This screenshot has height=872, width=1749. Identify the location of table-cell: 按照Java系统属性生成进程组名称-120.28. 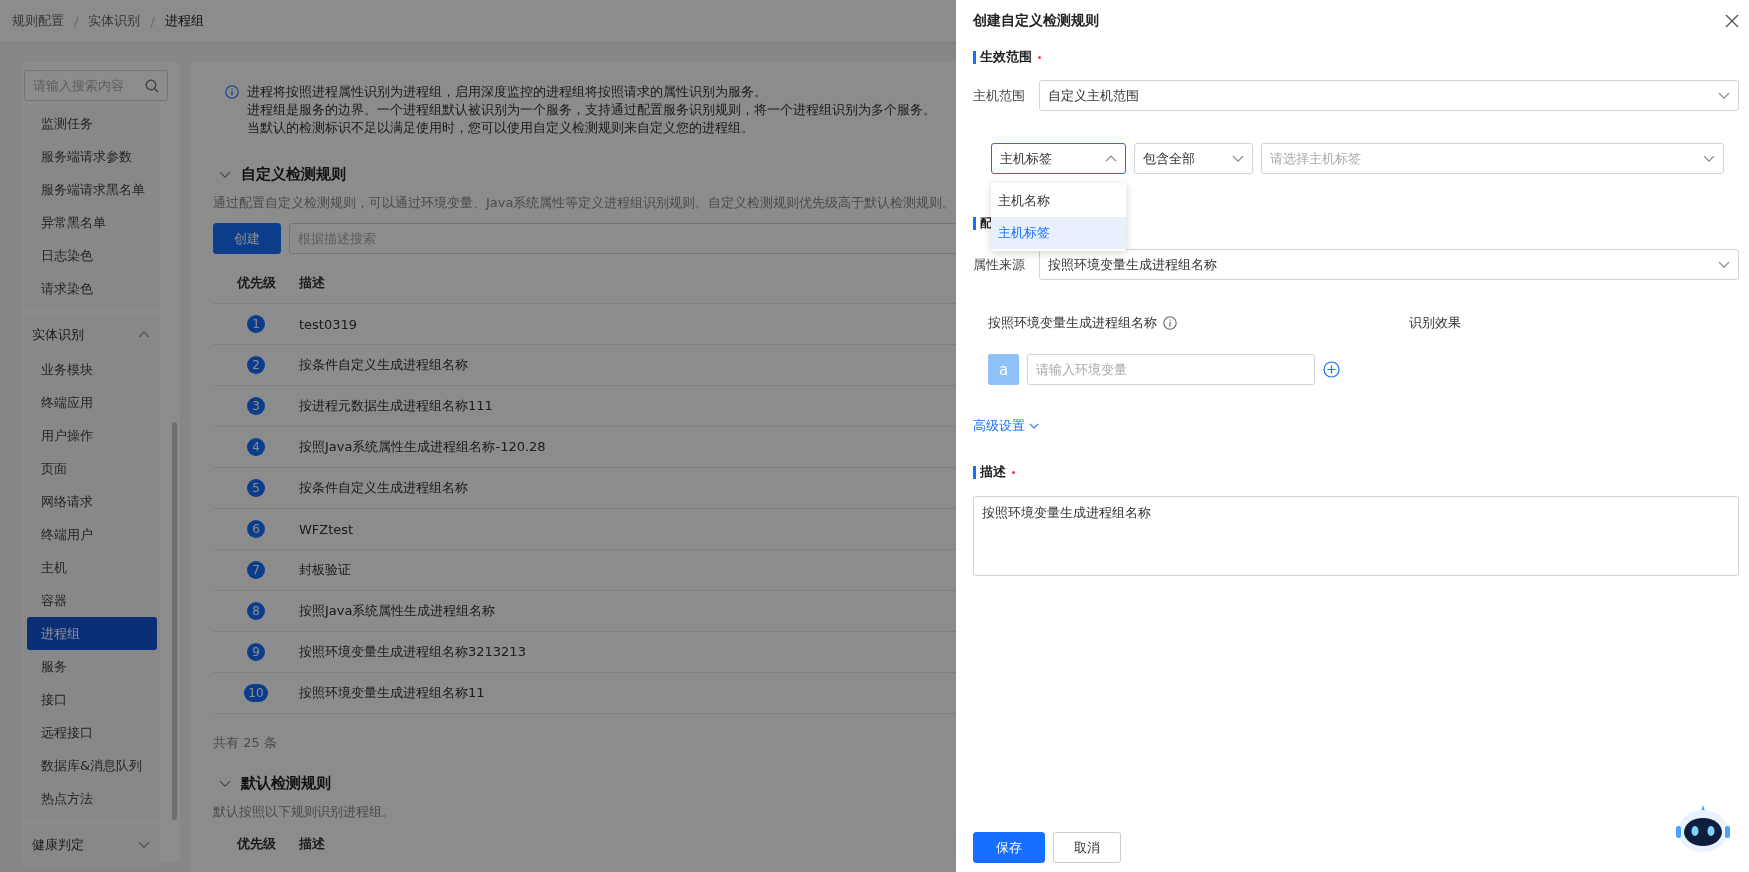
(422, 447).